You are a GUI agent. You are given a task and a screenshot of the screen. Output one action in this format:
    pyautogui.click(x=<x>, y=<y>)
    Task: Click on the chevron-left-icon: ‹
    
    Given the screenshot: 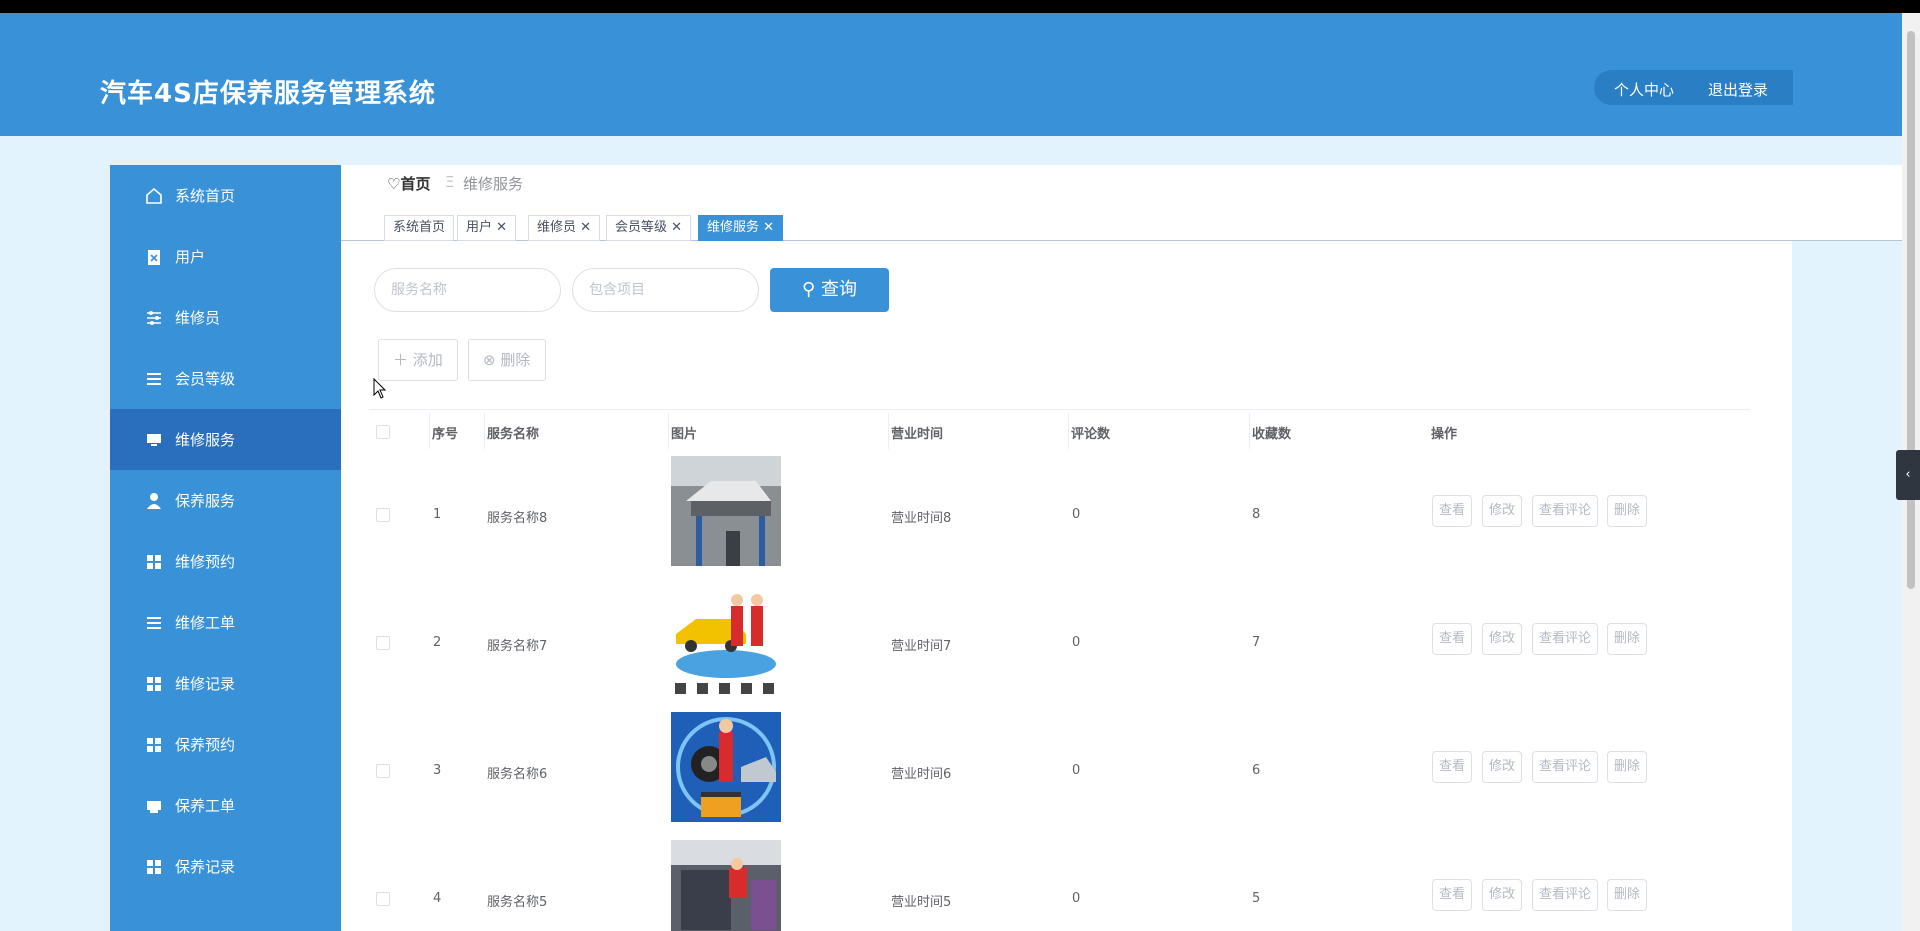 What is the action you would take?
    pyautogui.click(x=1908, y=474)
    